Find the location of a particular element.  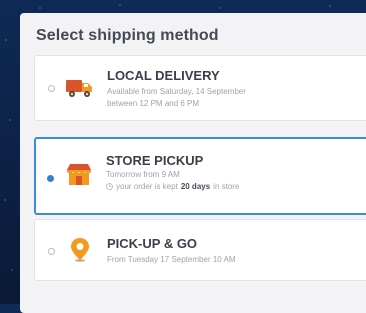

location-pin-icon is located at coordinates (80, 249).